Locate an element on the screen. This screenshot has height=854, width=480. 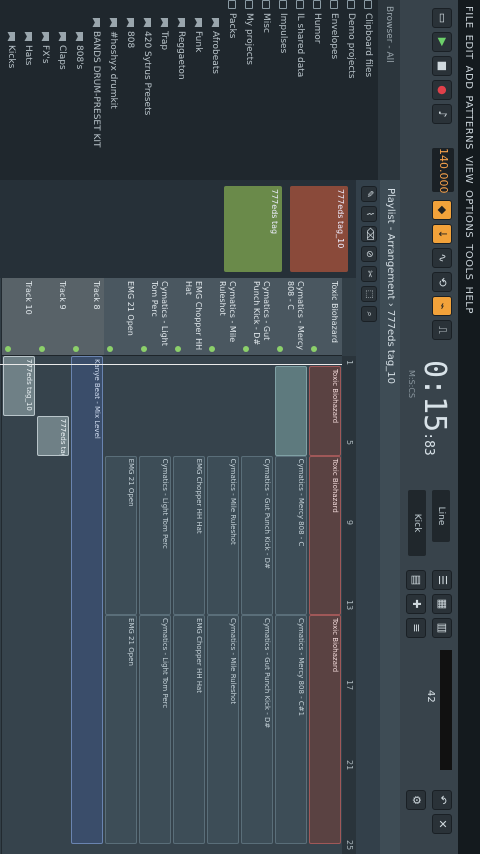
browser-item: Misc is located at coordinates (265, 90).